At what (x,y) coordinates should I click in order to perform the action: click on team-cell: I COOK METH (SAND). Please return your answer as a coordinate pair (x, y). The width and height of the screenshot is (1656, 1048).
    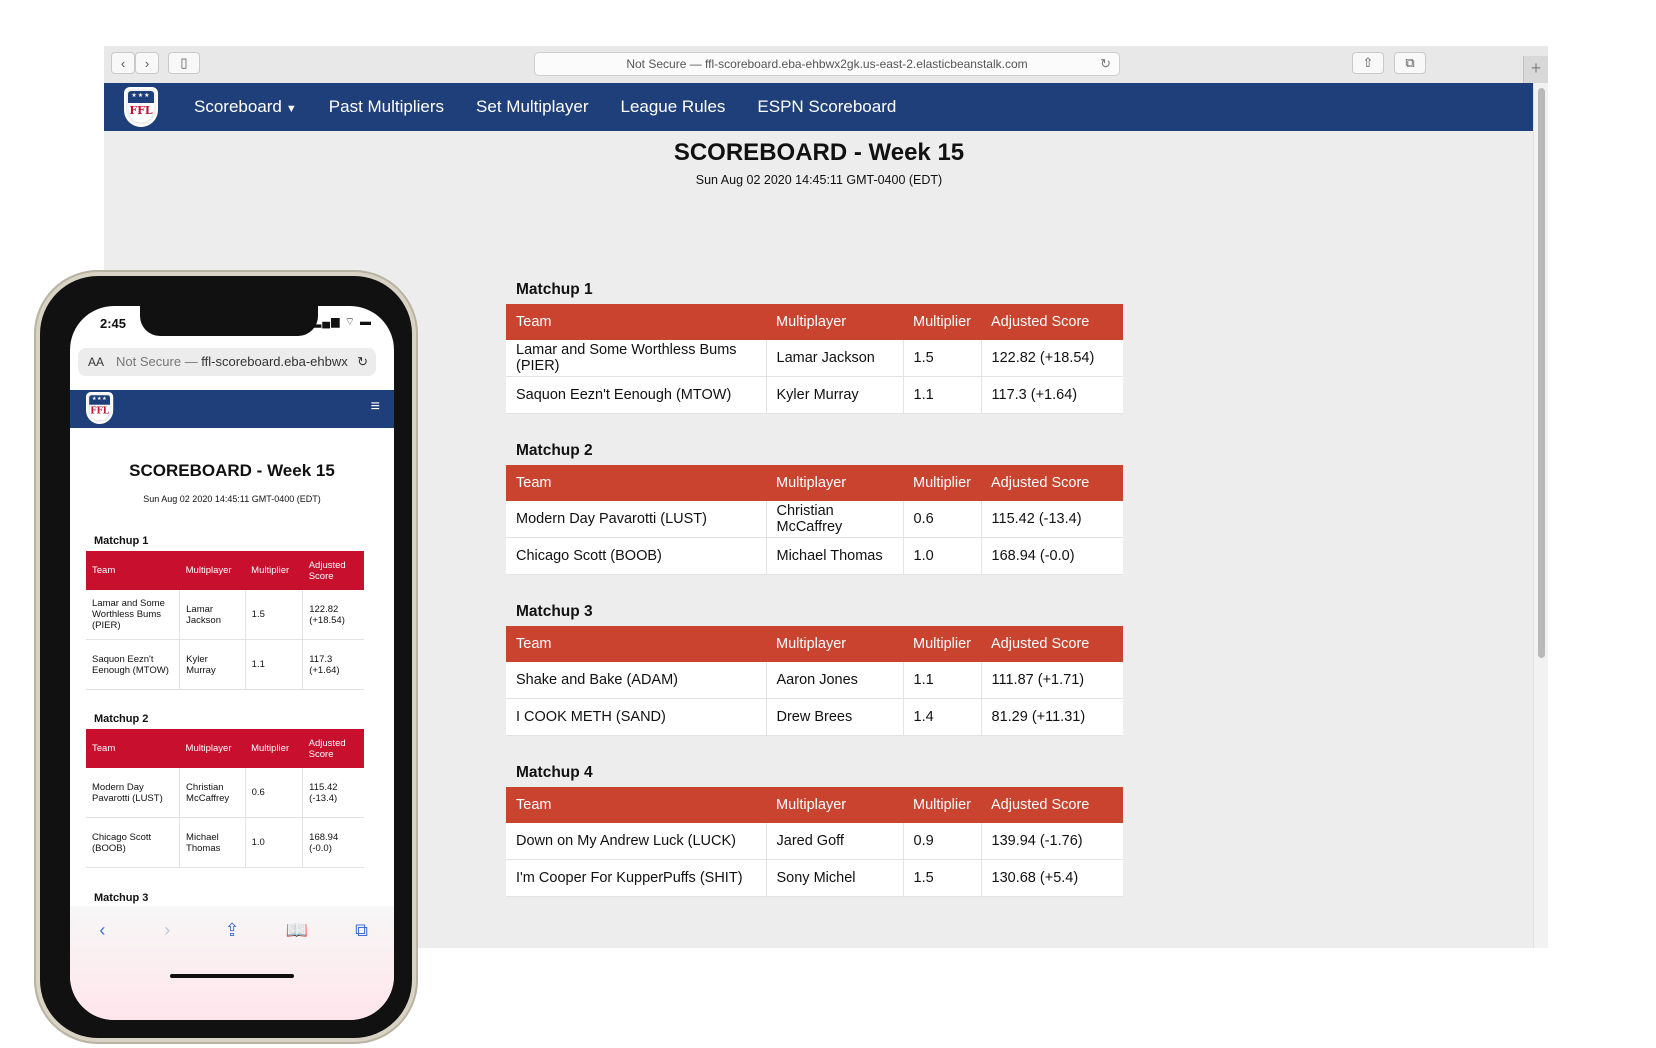
    Looking at the image, I should click on (636, 717).